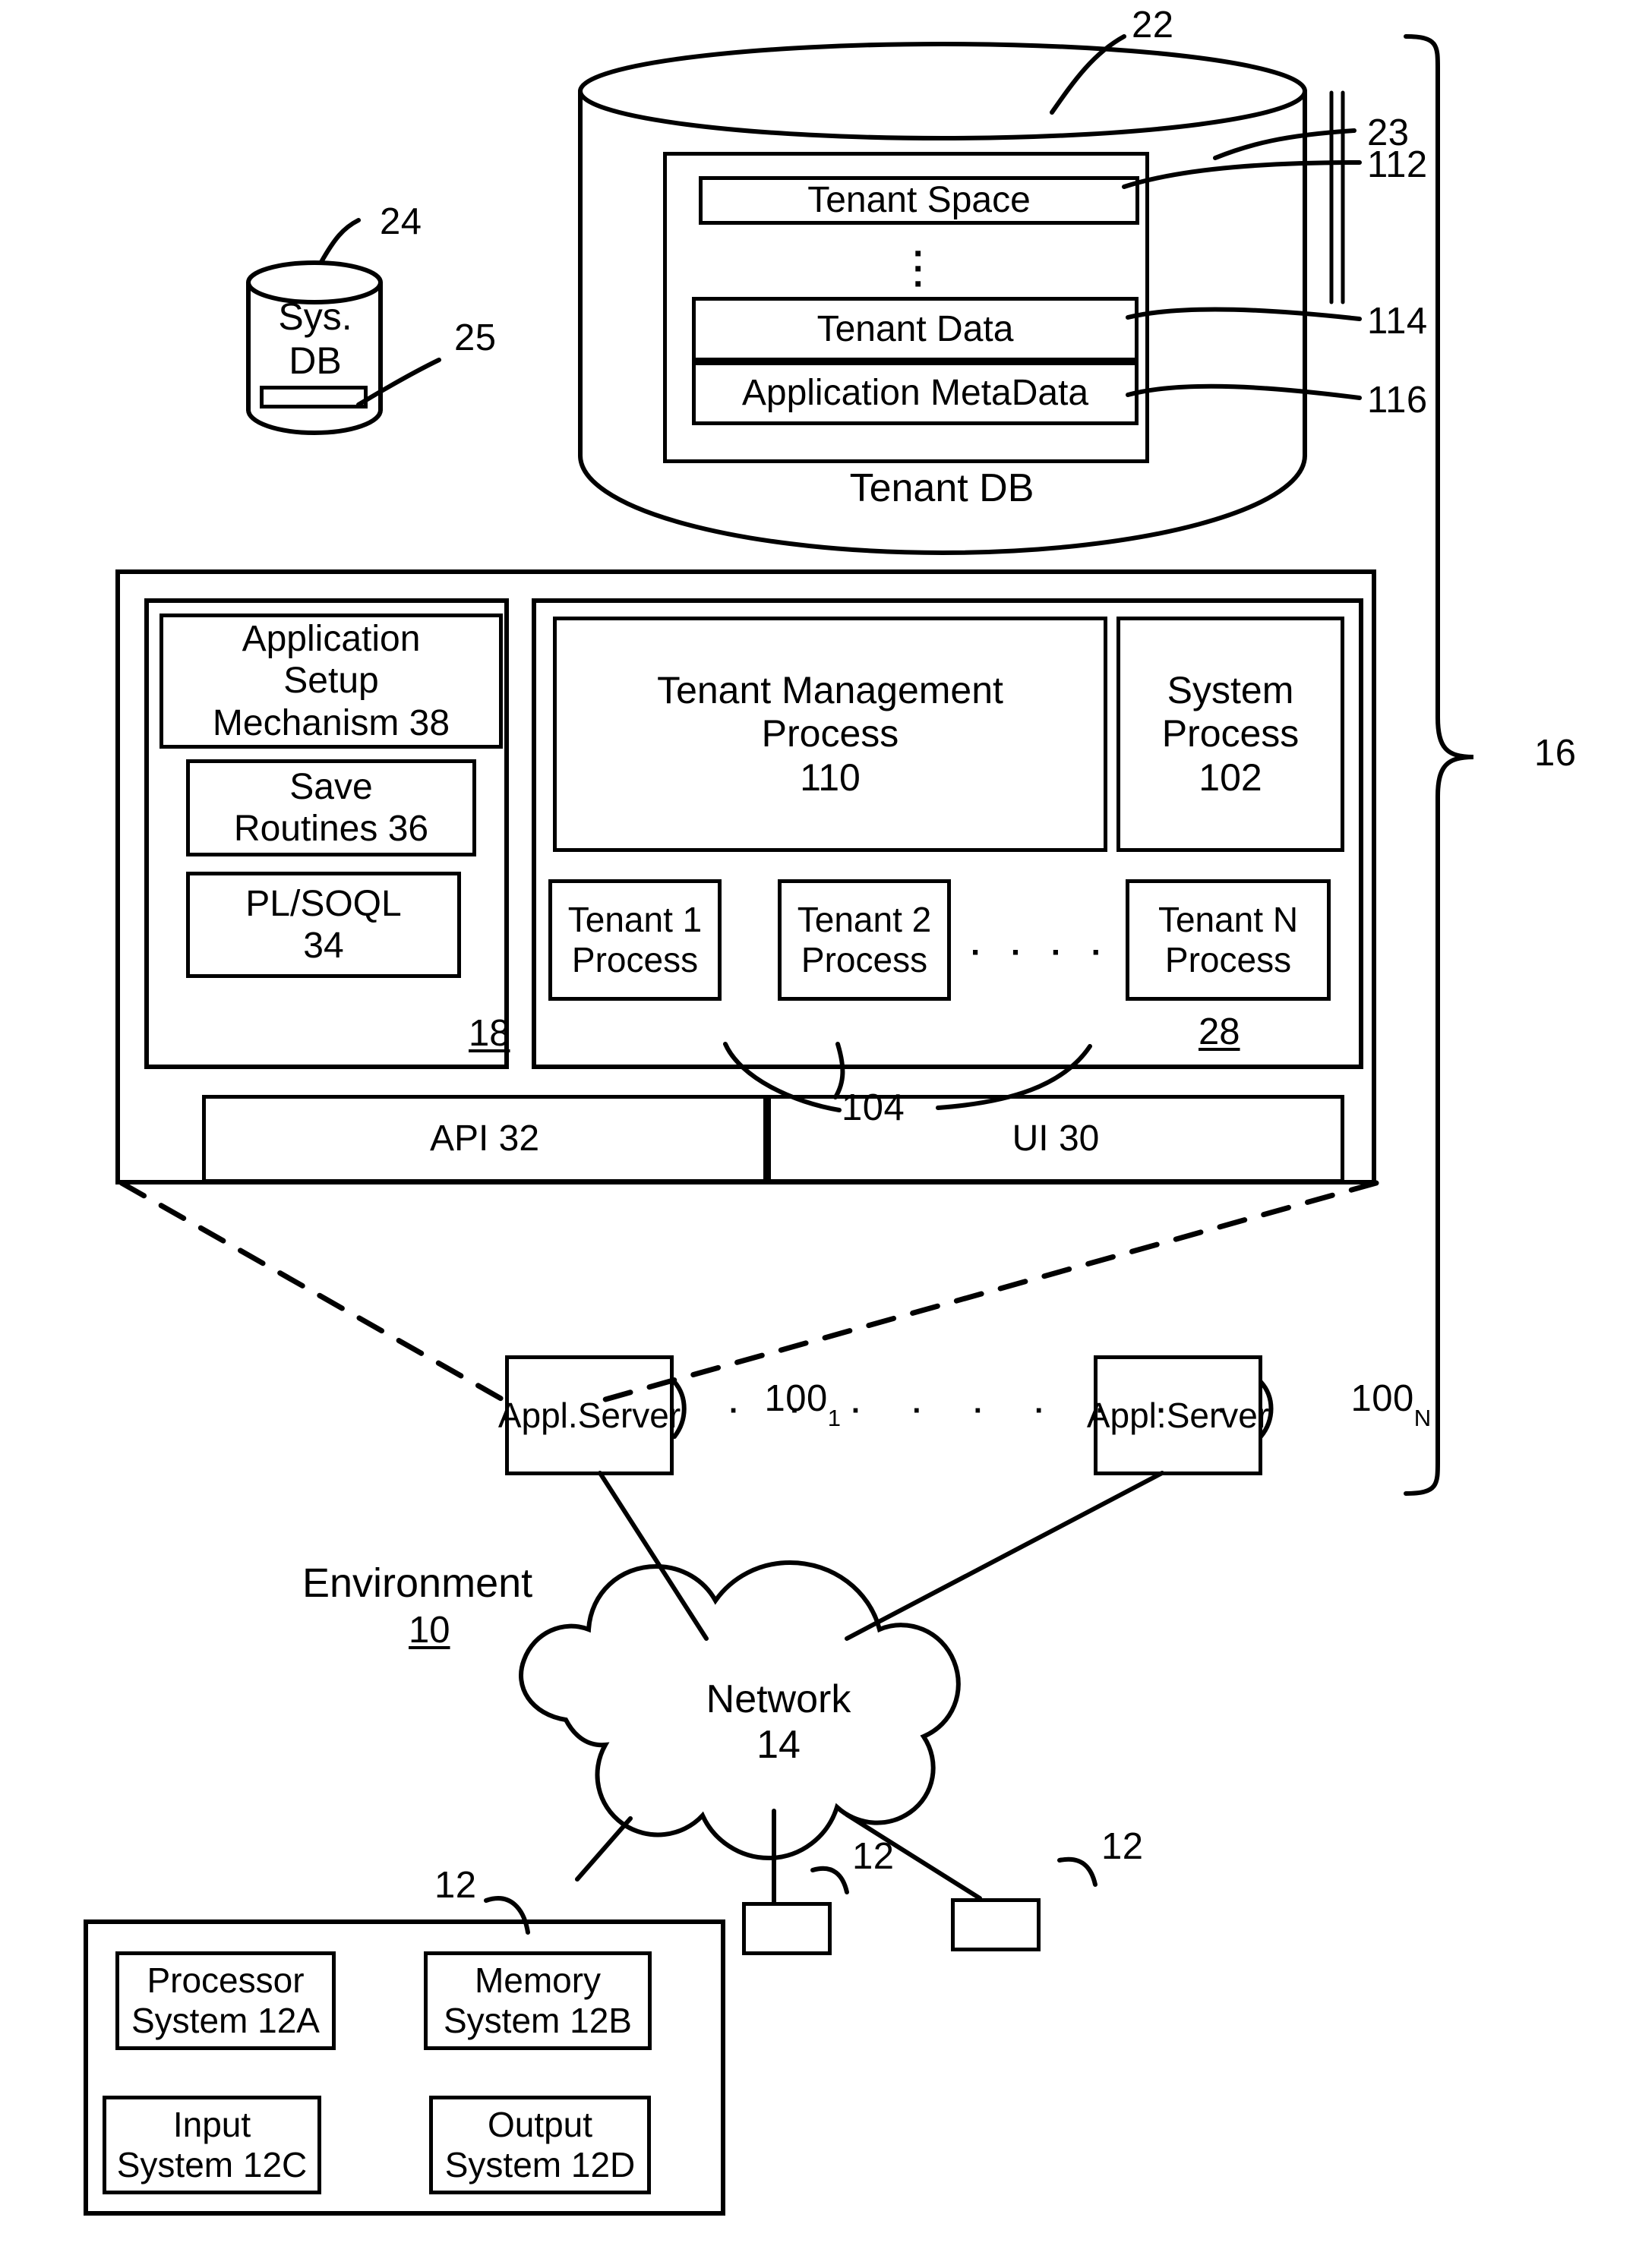  I want to click on input-system-label: Input System 12C, so click(212, 2144).